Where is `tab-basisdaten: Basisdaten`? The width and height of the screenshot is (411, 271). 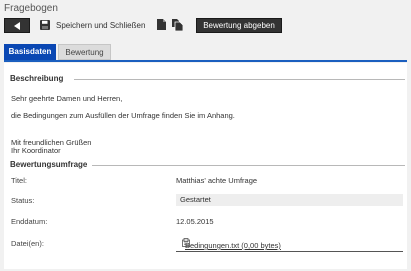
tab-basisdaten: Basisdaten is located at coordinates (30, 52).